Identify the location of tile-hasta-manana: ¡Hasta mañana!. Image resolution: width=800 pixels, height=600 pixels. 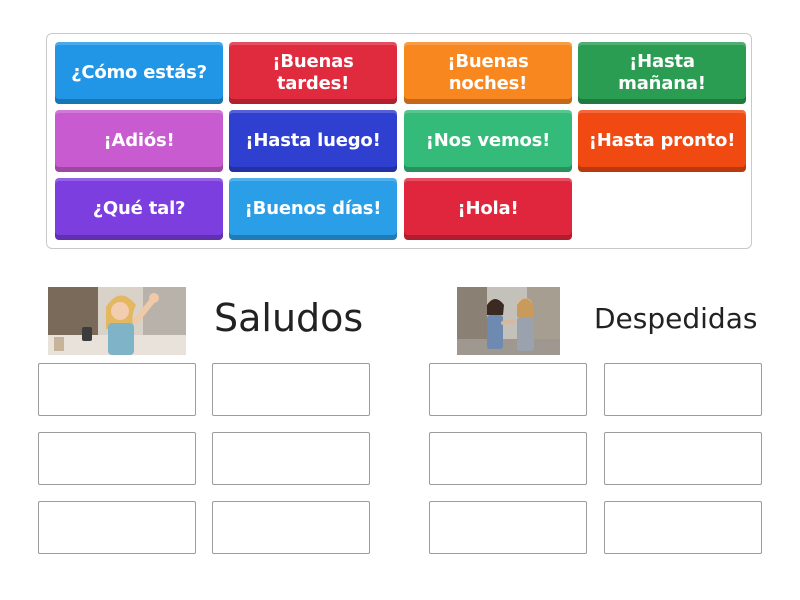
(662, 73).